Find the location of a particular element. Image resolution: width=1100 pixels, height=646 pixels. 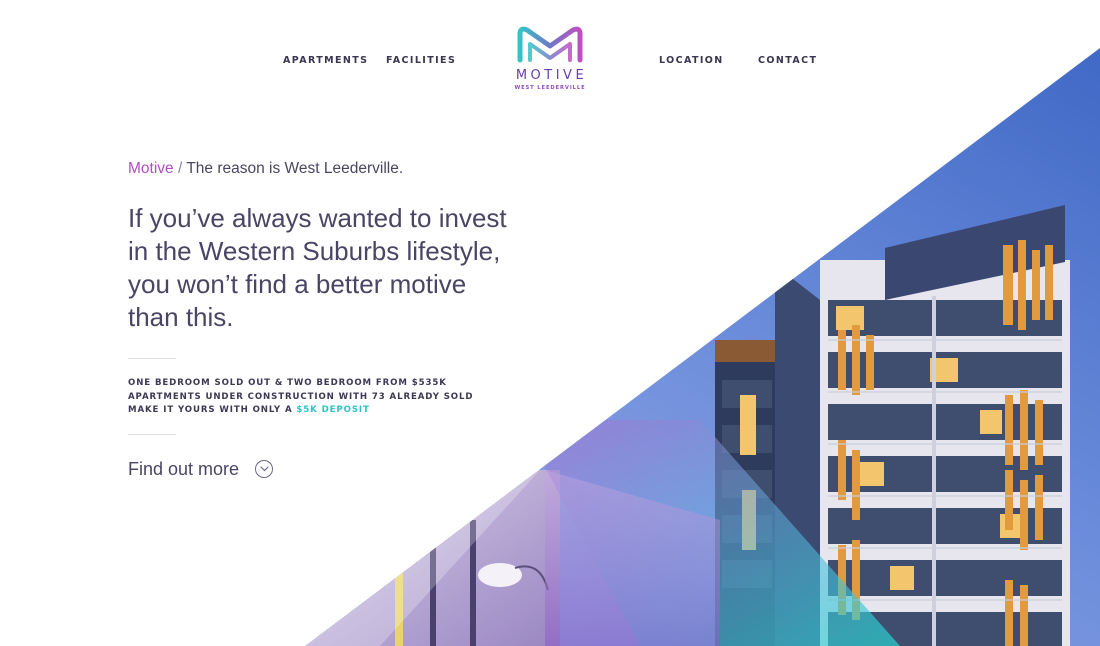

breadcrumb-text: The reason is West Leederville. is located at coordinates (295, 168).